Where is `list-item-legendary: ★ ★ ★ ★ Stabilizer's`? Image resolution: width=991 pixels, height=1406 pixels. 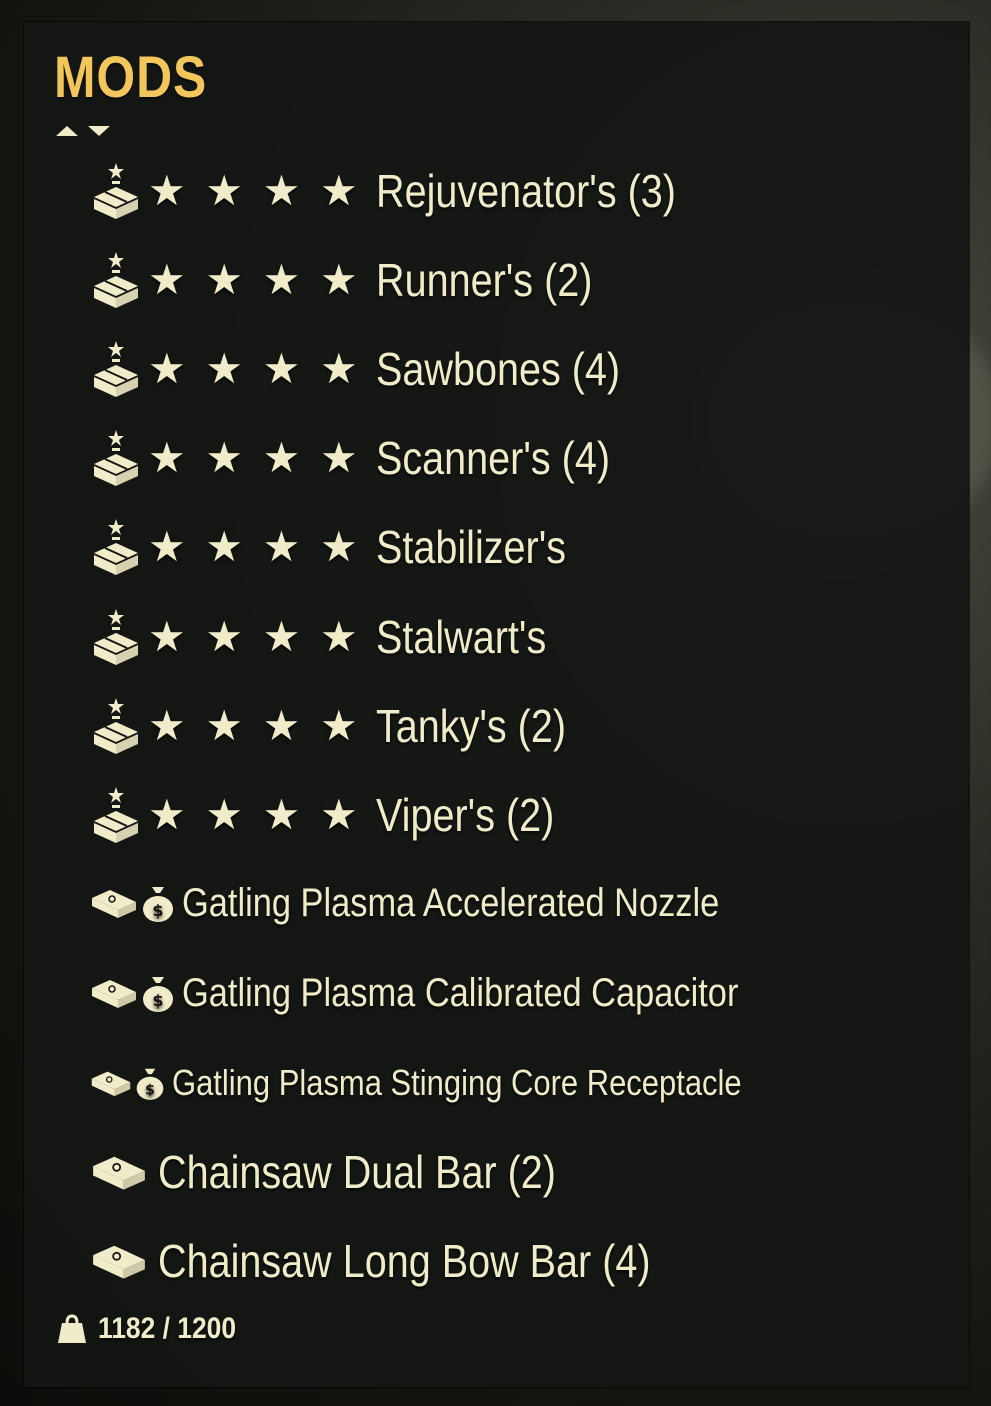 list-item-legendary: ★ ★ ★ ★ Stabilizer's is located at coordinates (343, 547).